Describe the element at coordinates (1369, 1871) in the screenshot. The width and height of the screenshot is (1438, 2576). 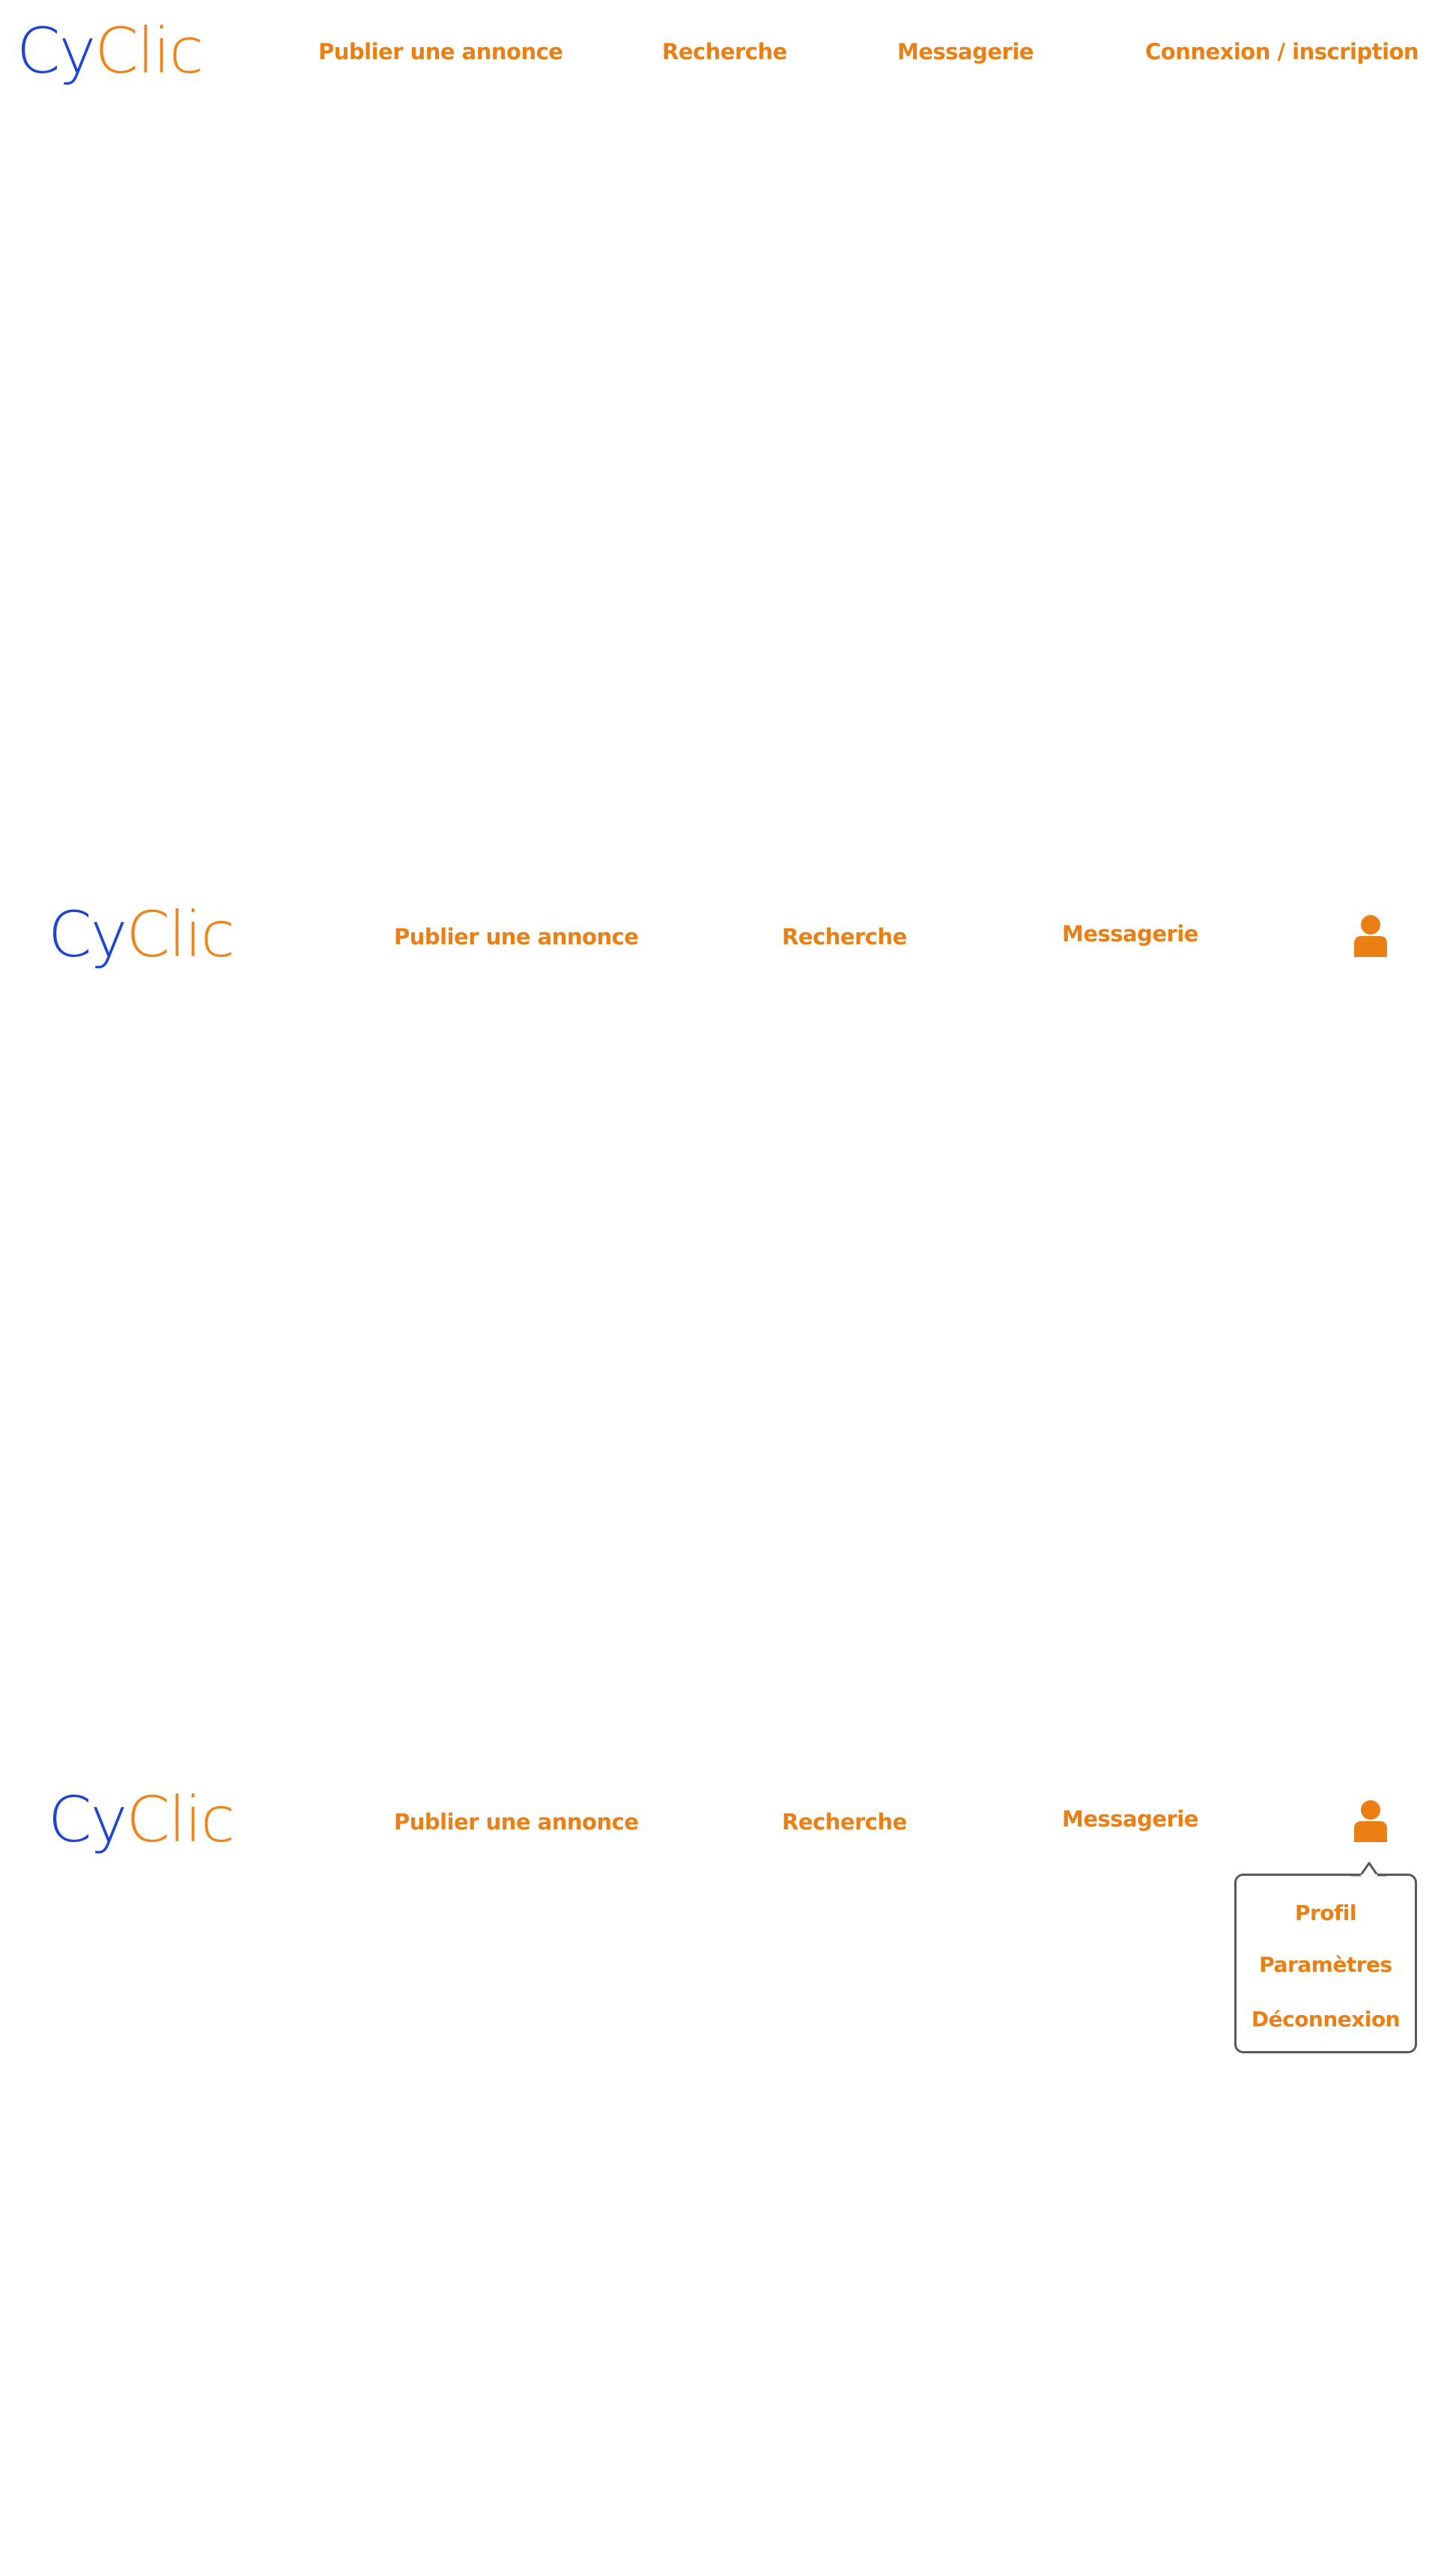
I see `dropdown-caret` at that location.